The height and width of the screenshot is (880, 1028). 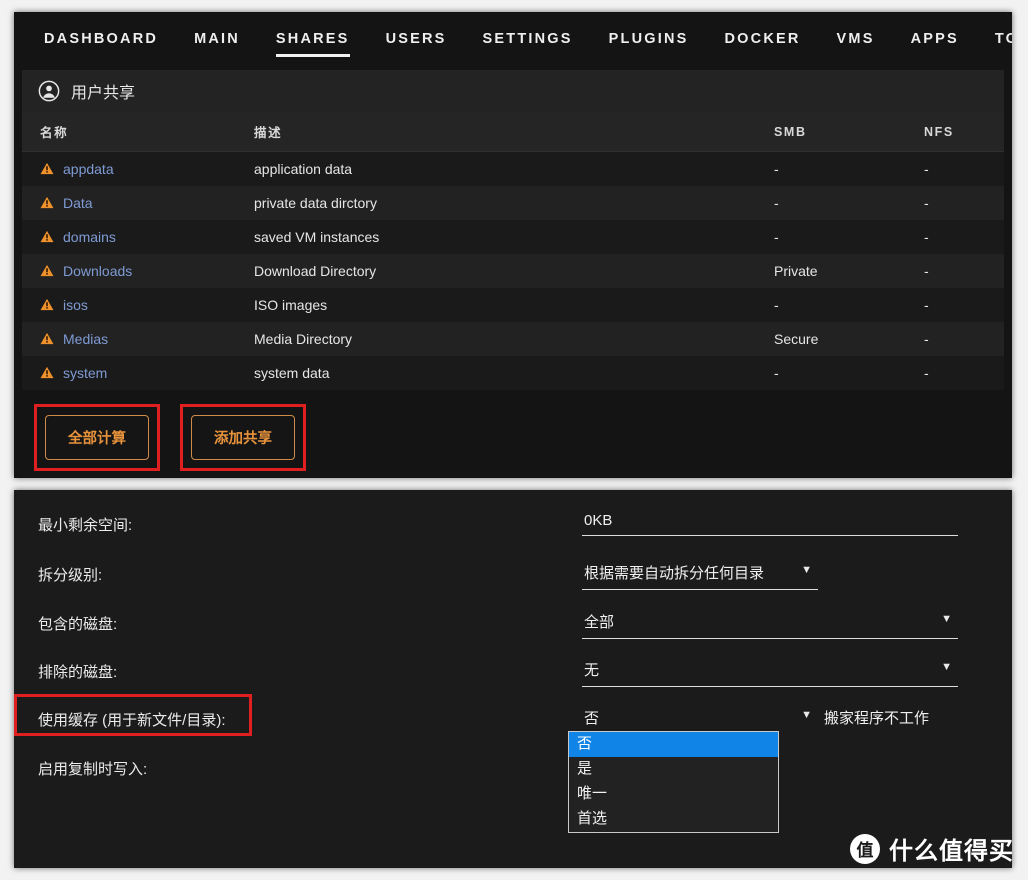 What do you see at coordinates (674, 573) in the screenshot?
I see `select-split-level-value: 根据需要自动拆分任何目录` at bounding box center [674, 573].